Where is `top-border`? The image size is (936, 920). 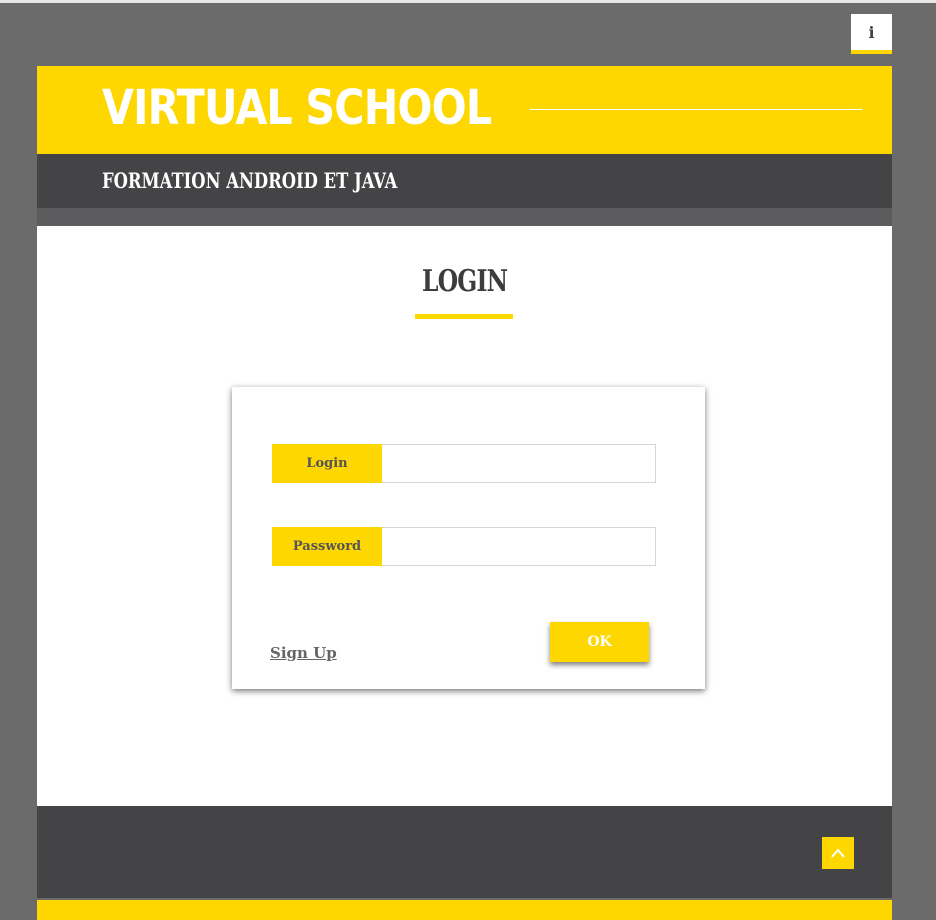
top-border is located at coordinates (468, 1).